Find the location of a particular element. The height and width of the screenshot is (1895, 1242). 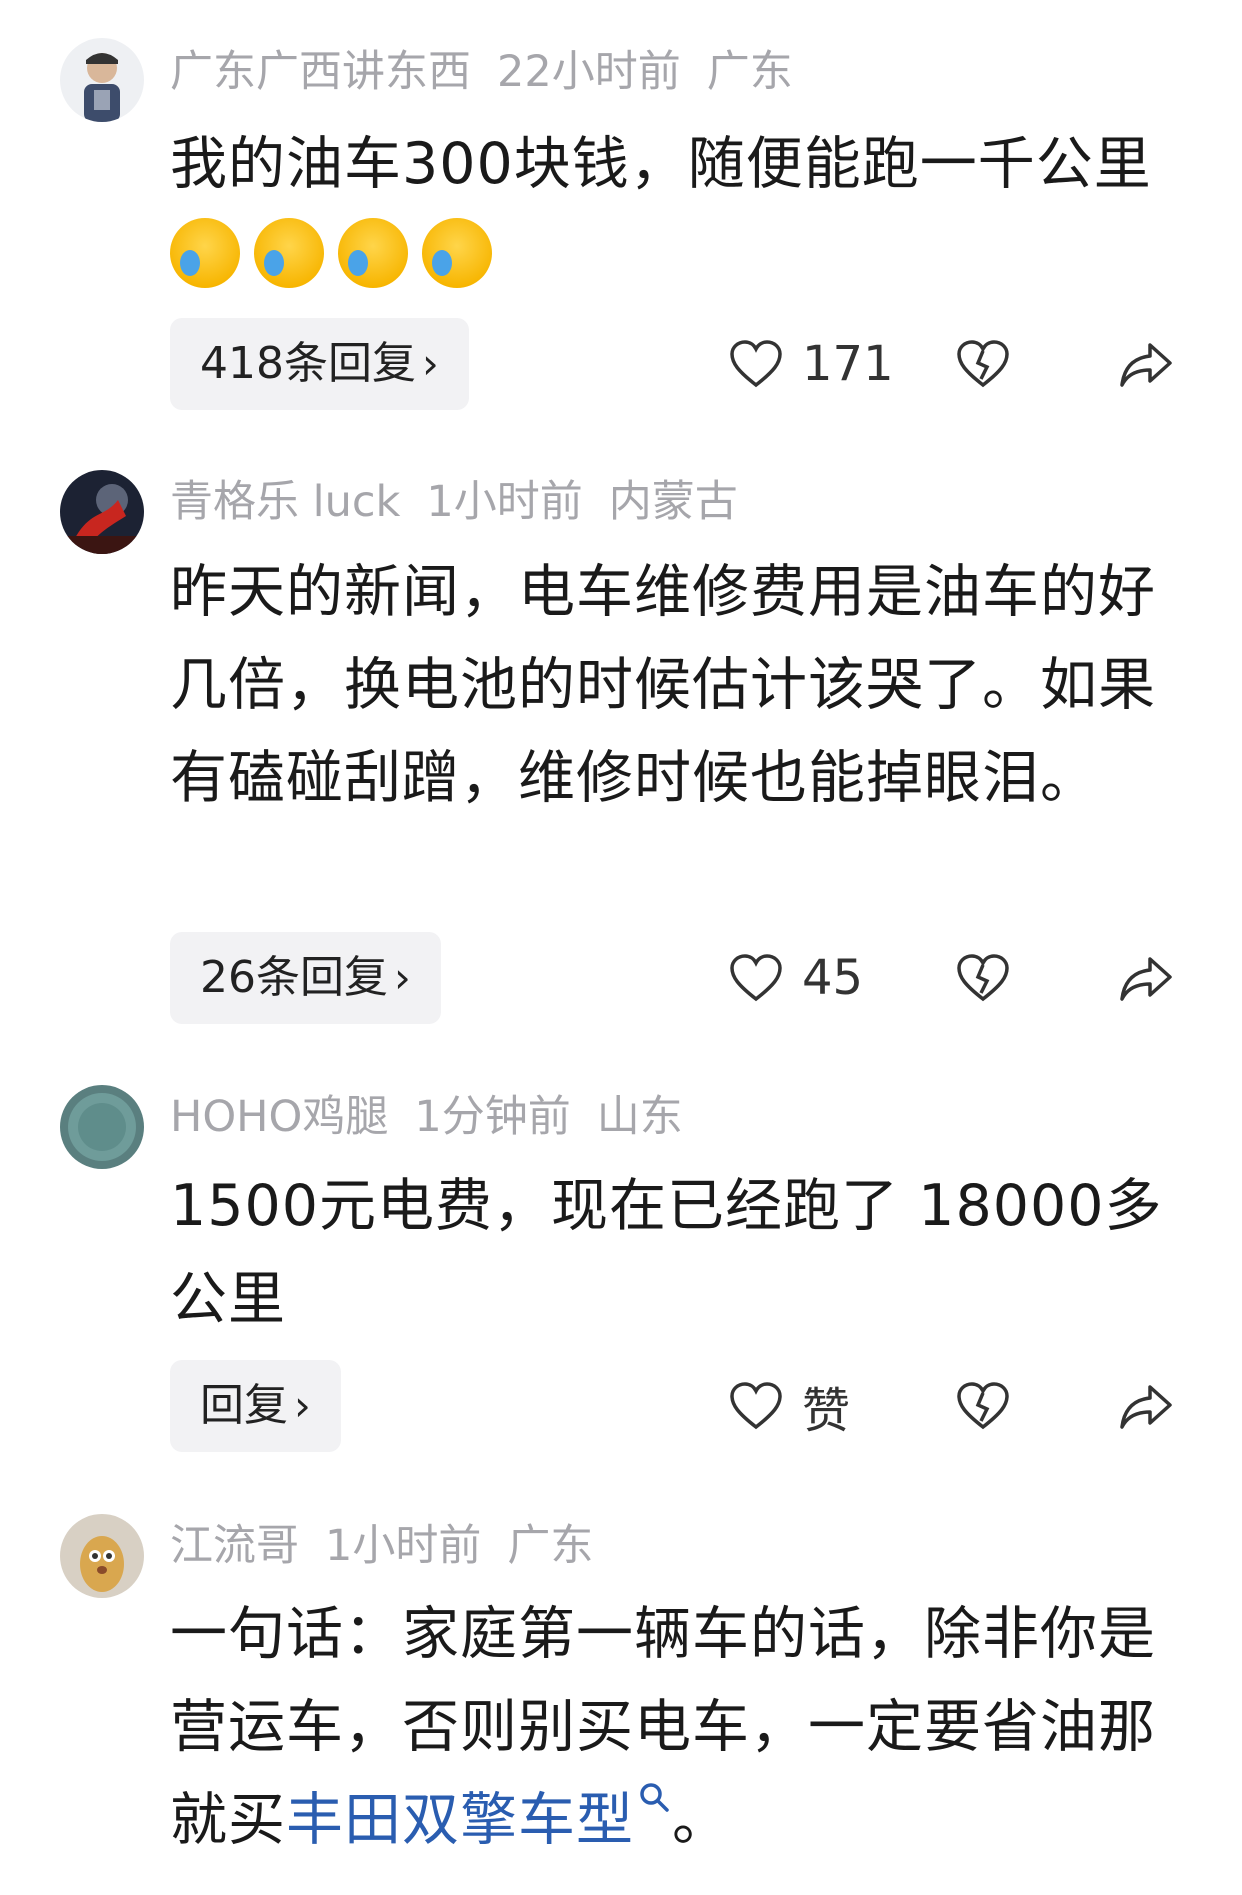

comment-meta: HOHO鸡腿 1分钟前 山东 is located at coordinates (439, 1117).